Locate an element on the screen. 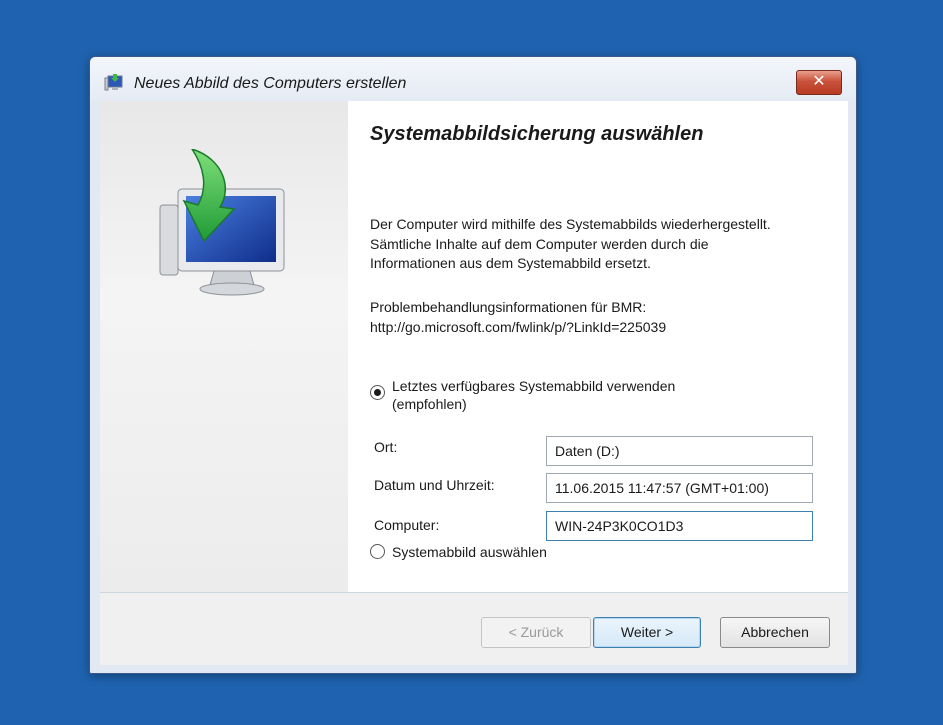 The height and width of the screenshot is (725, 943). latest-image-radio is located at coordinates (377, 392).